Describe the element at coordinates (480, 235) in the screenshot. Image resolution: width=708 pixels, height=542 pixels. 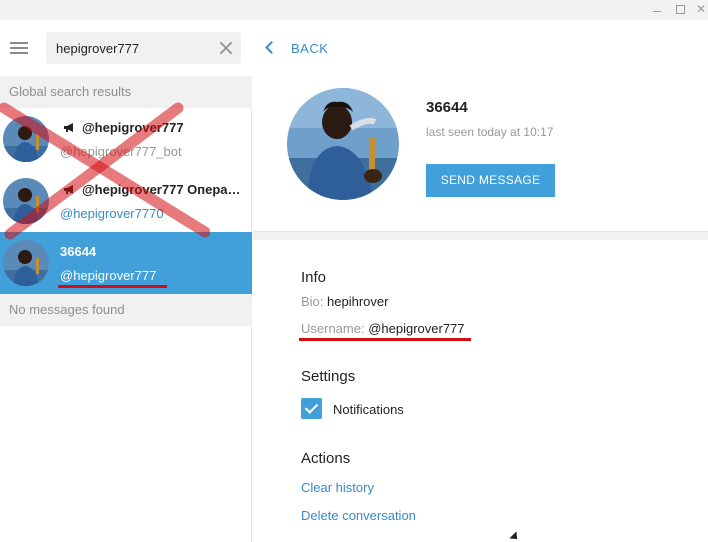
I see `section-divider` at that location.